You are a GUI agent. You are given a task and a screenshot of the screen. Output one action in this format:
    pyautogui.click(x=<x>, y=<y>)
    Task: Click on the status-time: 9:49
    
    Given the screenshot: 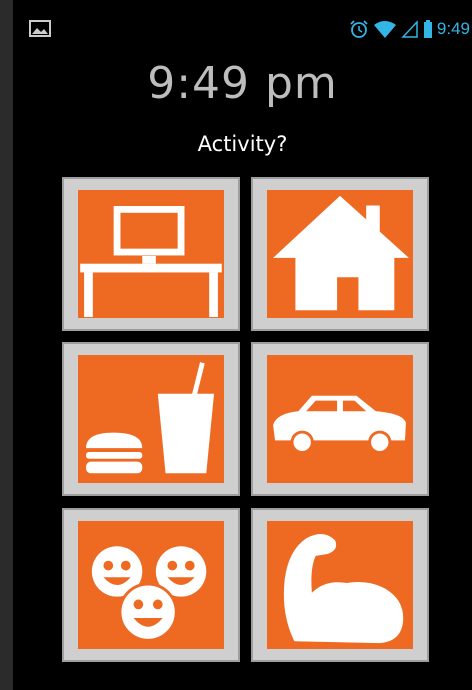 What is the action you would take?
    pyautogui.click(x=453, y=28)
    